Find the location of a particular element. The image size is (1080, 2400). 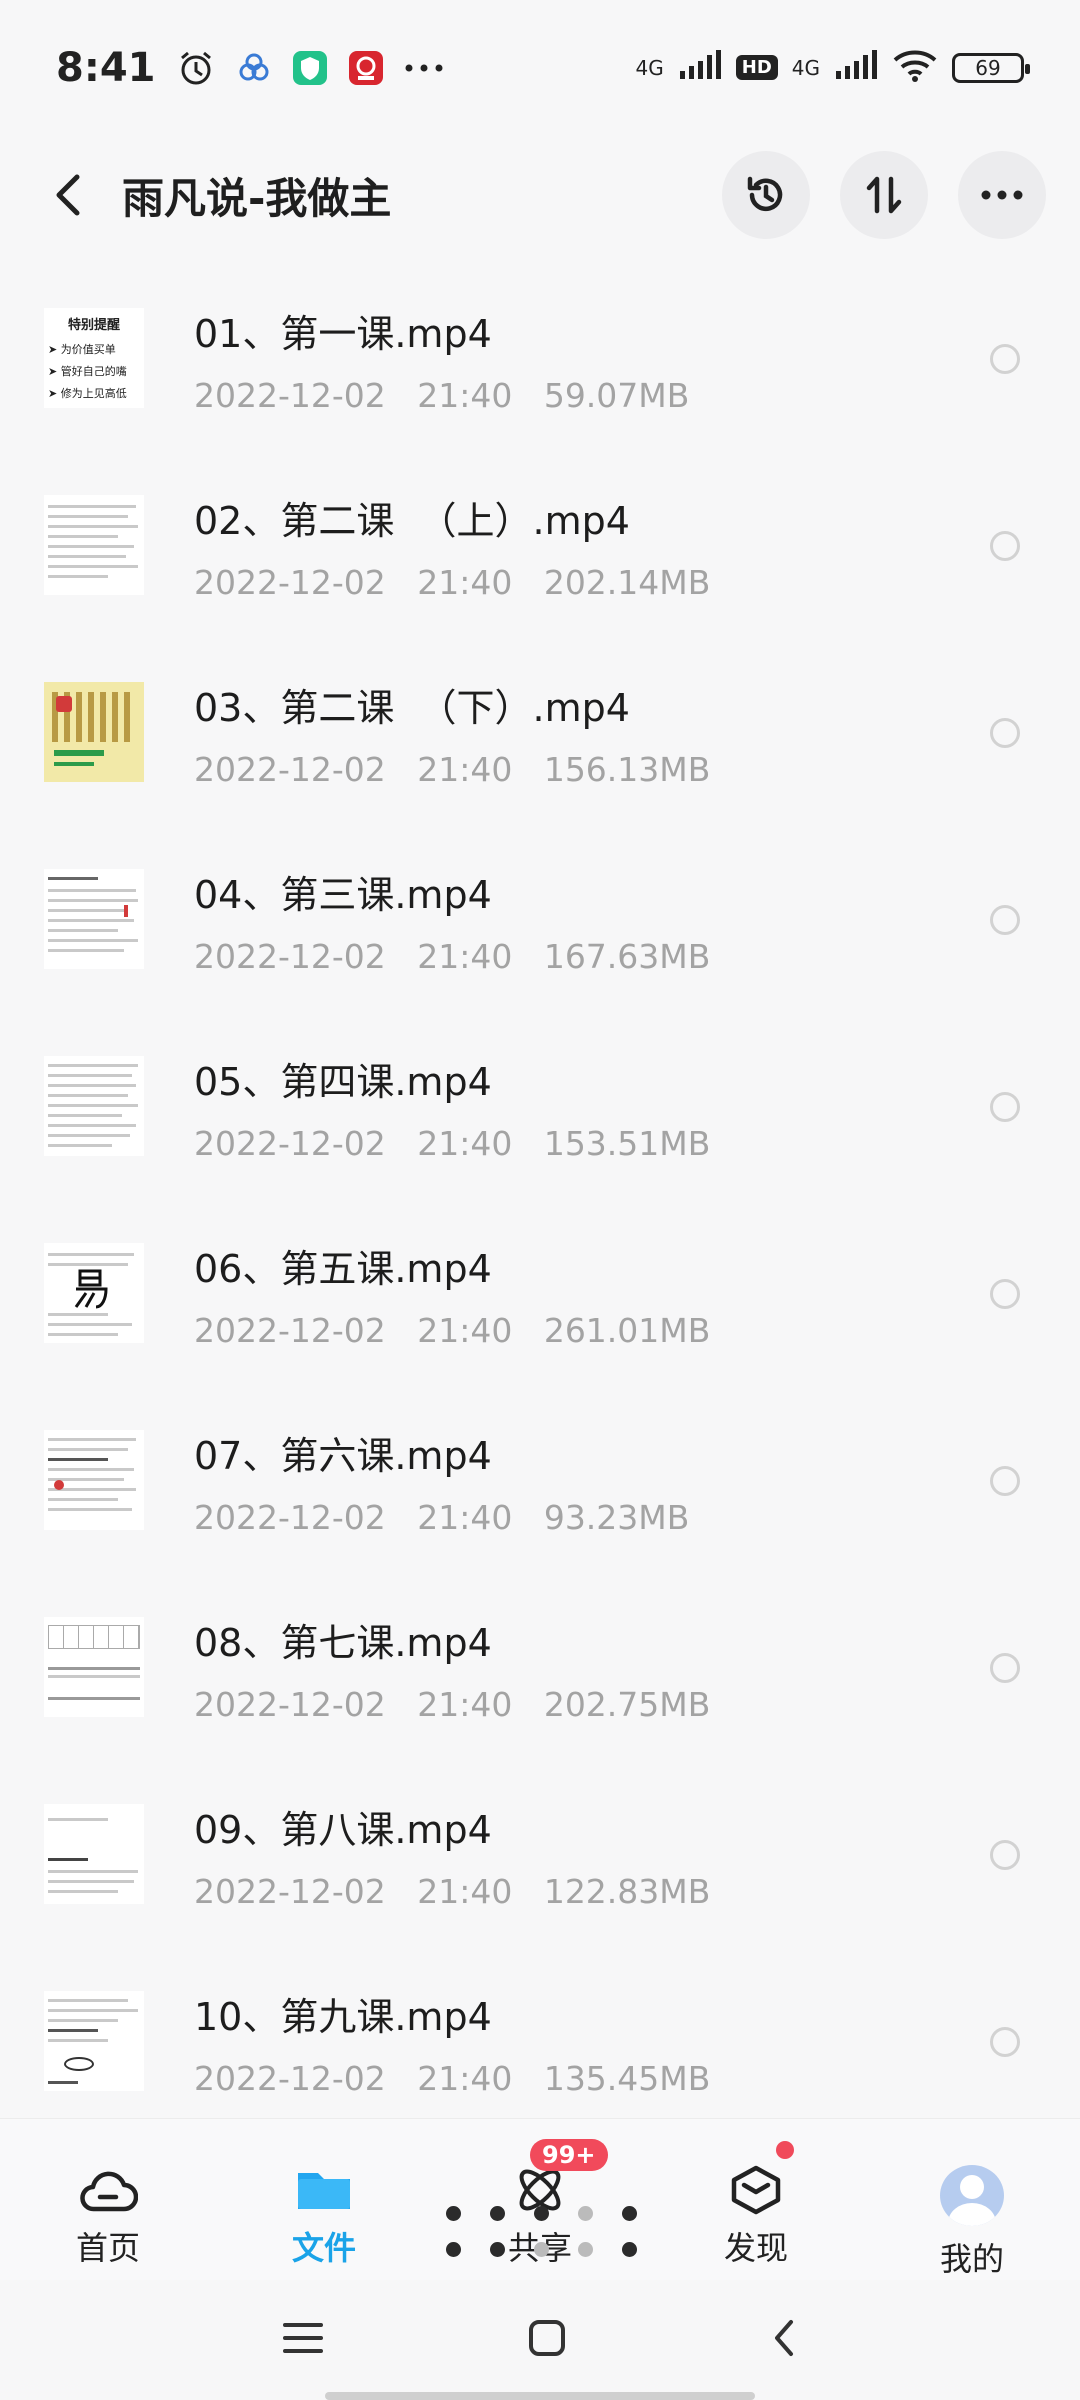

file-meta: 2022-12-02 21:40 202.75MB is located at coordinates (452, 1704).